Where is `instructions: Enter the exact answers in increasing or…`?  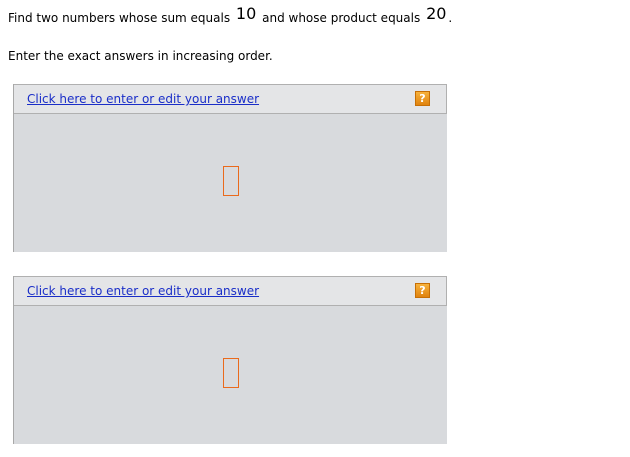
instructions: Enter the exact answers in increasing or… is located at coordinates (140, 56).